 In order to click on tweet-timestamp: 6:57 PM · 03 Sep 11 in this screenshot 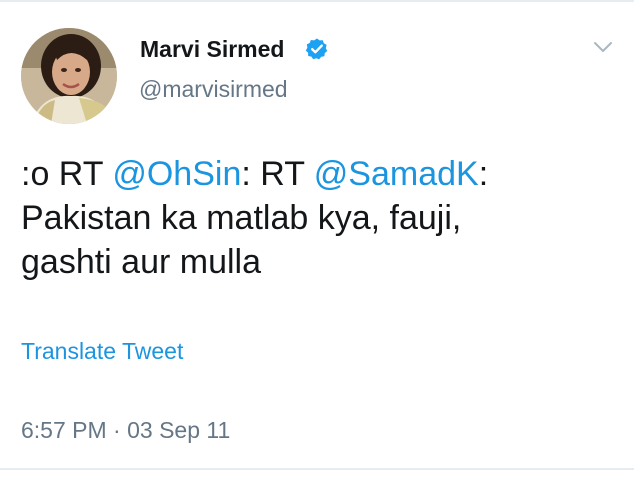, I will do `click(125, 430)`.